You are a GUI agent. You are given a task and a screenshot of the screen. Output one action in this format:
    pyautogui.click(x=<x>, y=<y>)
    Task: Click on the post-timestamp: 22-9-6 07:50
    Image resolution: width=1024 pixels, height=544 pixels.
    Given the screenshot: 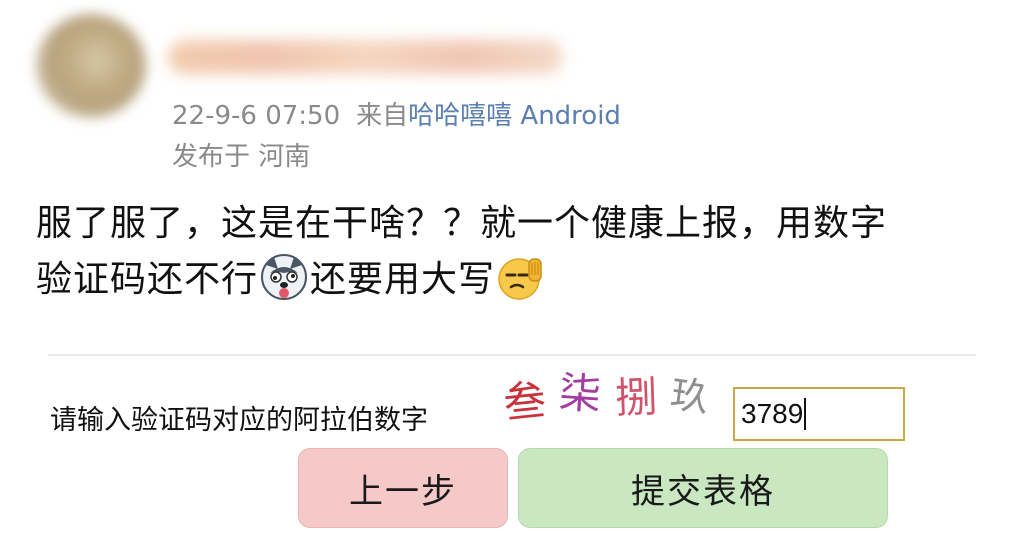 What is the action you would take?
    pyautogui.click(x=256, y=116)
    